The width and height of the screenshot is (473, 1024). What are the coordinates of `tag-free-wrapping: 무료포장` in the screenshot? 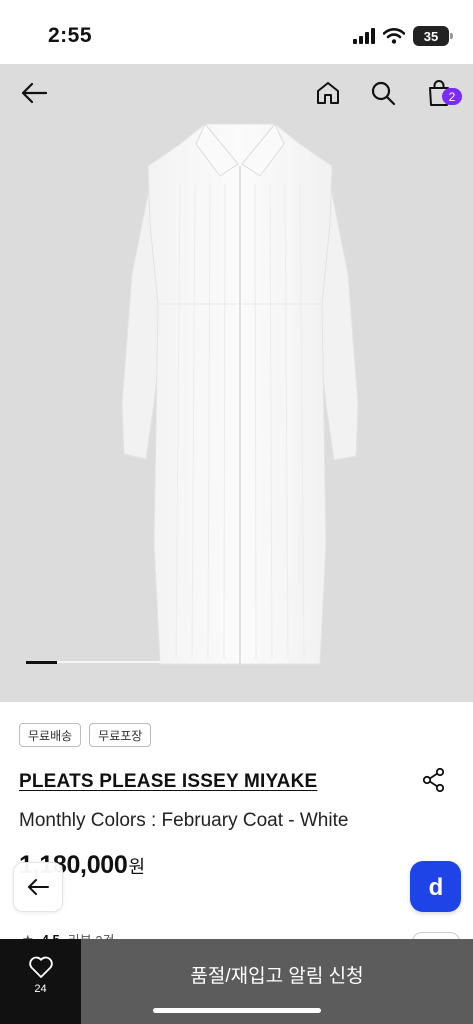 It's located at (120, 735).